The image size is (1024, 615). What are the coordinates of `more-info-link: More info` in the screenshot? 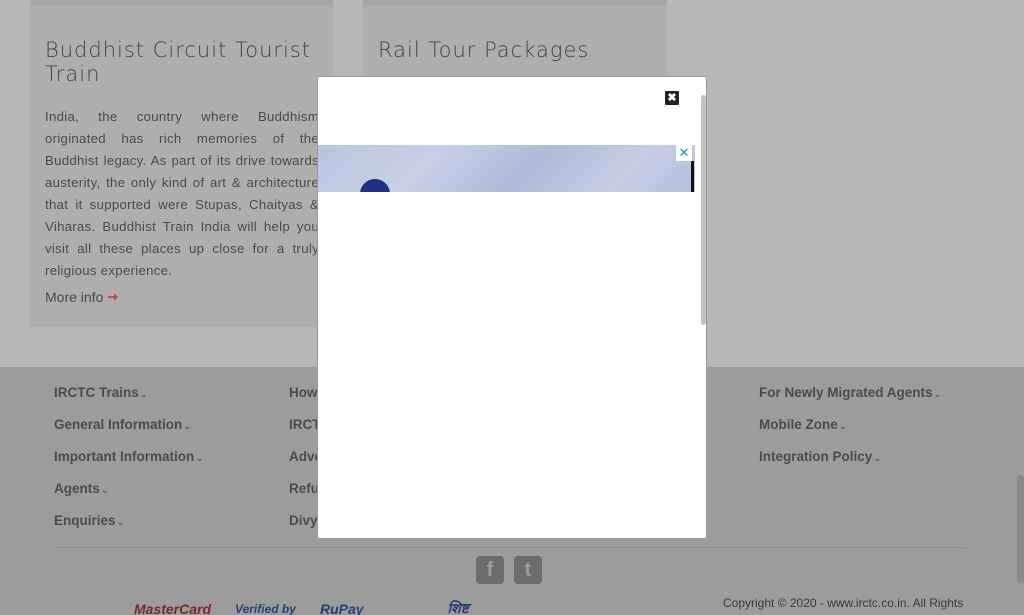 It's located at (82, 297).